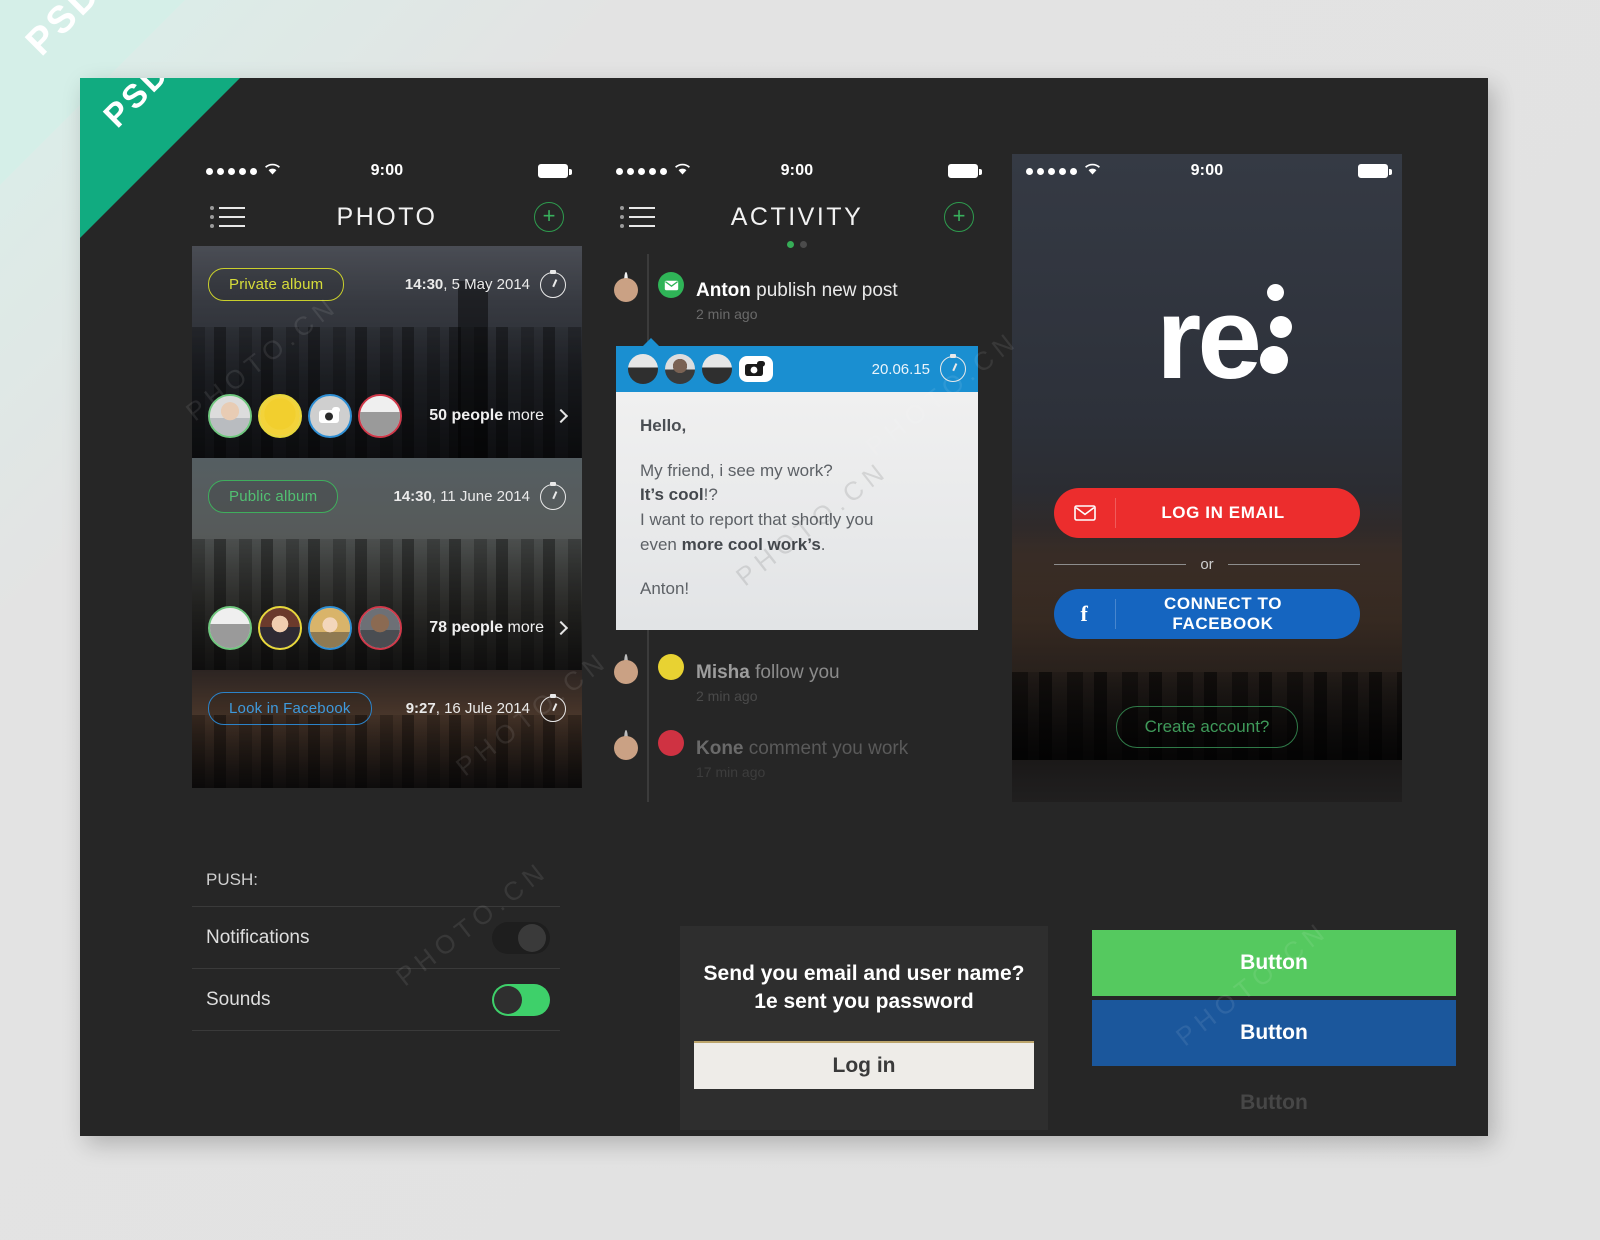 This screenshot has height=1240, width=1600. What do you see at coordinates (555, 171) in the screenshot?
I see `battery-full-icon` at bounding box center [555, 171].